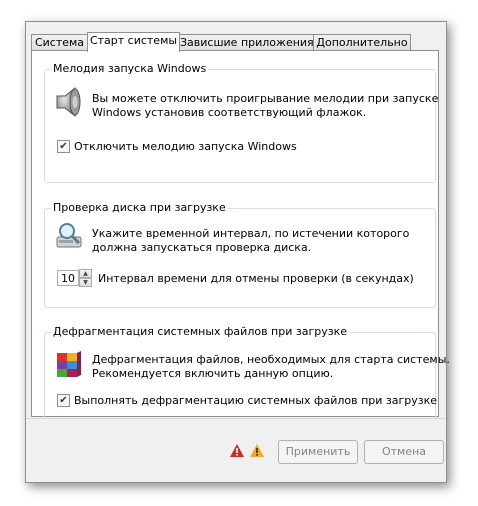  What do you see at coordinates (318, 452) in the screenshot?
I see `apply-button: Применить` at bounding box center [318, 452].